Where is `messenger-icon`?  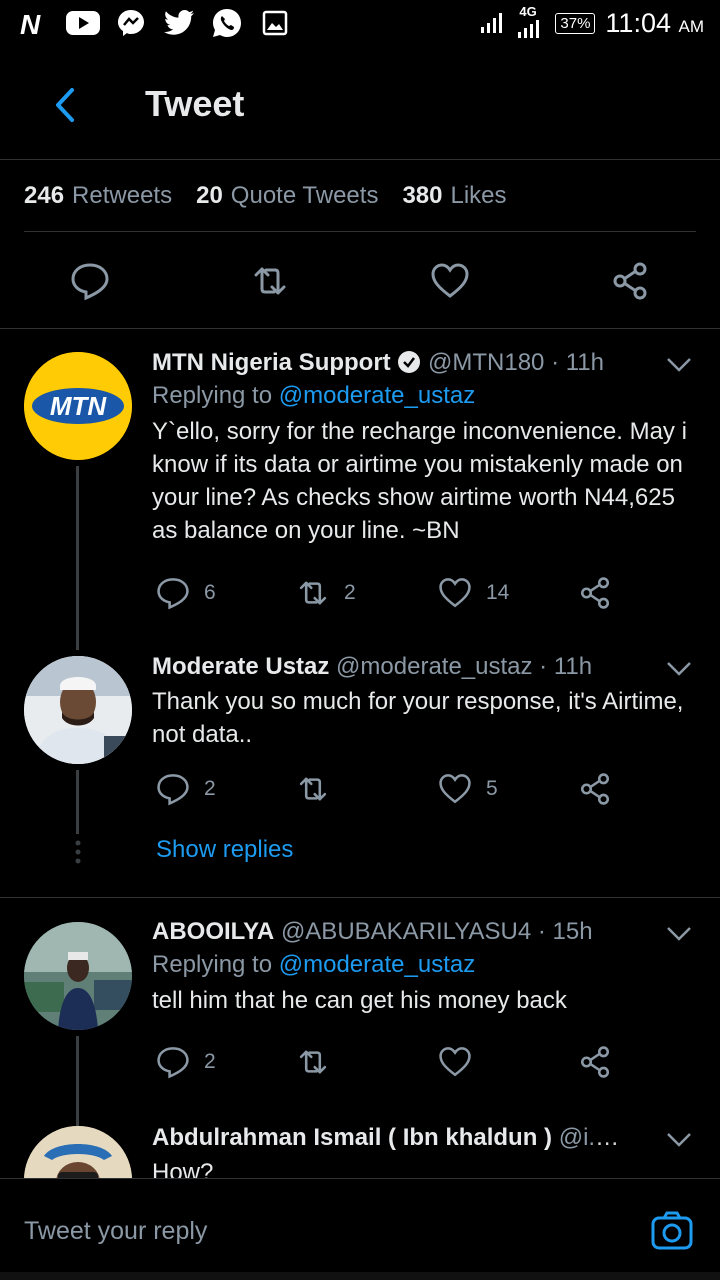 messenger-icon is located at coordinates (131, 23).